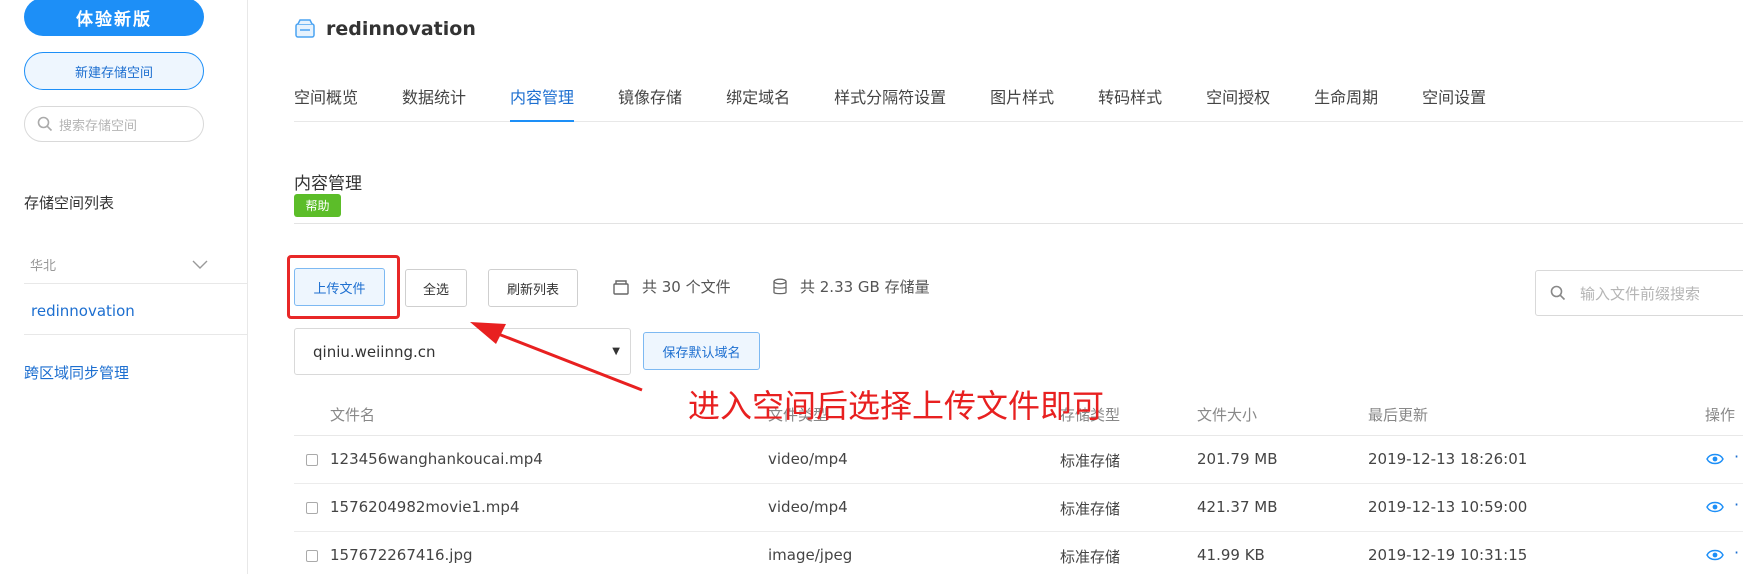 The height and width of the screenshot is (574, 1743). I want to click on bucket-header: redinnovation, so click(385, 29).